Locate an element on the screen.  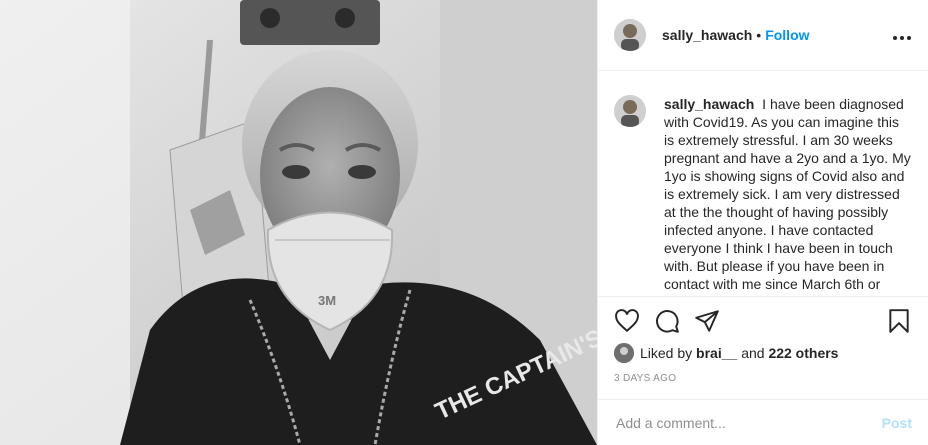
caption-avatar is located at coordinates (630, 111).